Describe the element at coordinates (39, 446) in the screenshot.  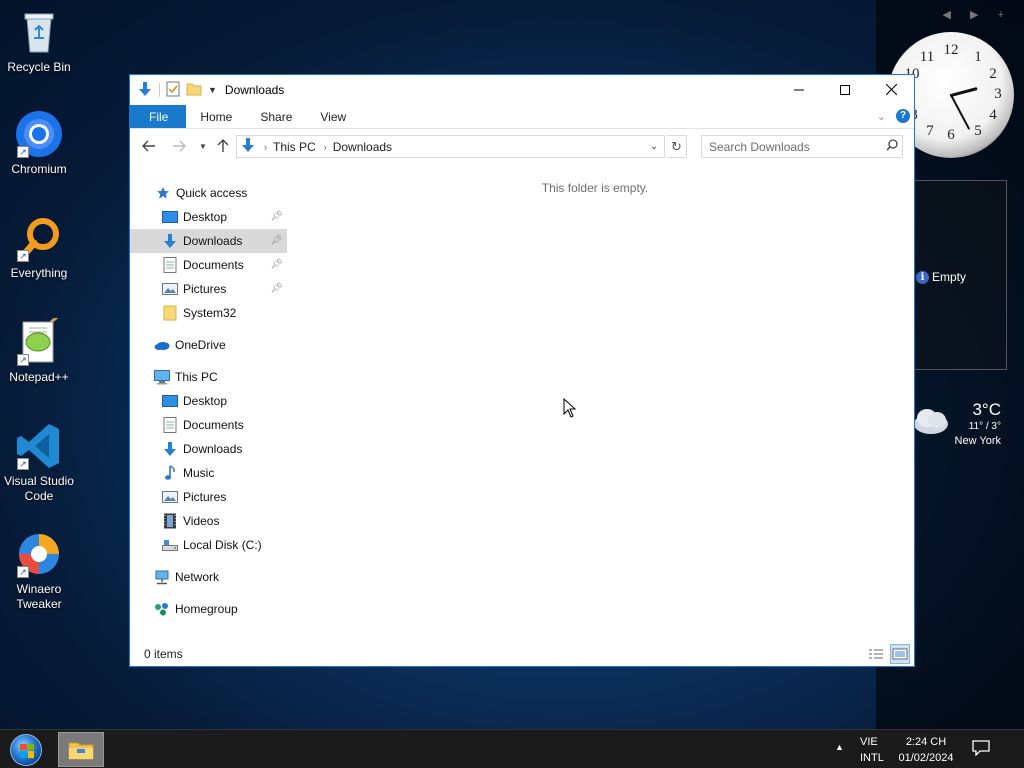
I see `vscode-icon: ↗` at that location.